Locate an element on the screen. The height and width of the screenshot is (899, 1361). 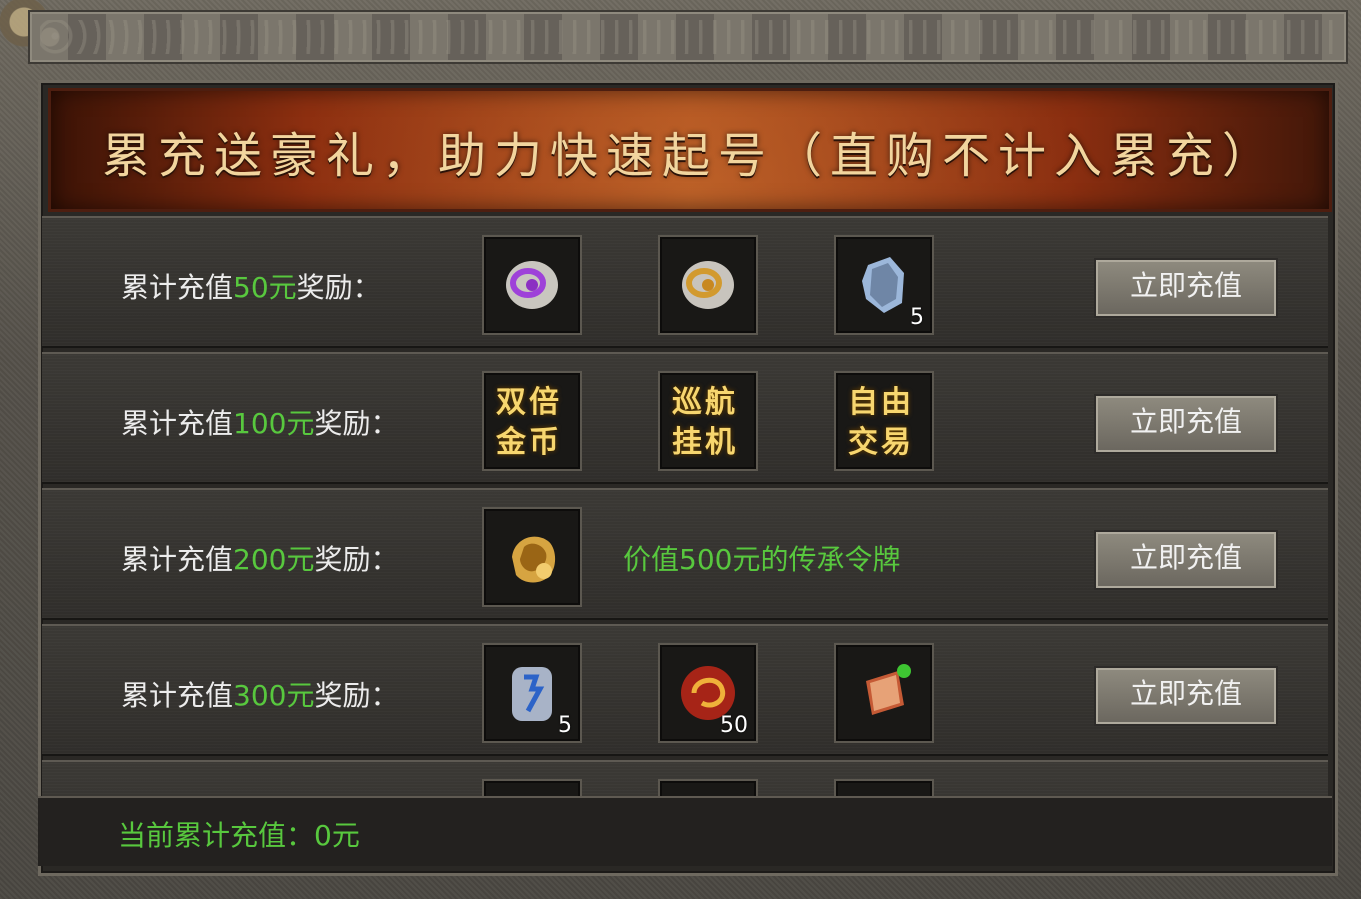
top-ornament-band is located at coordinates (688, 37).